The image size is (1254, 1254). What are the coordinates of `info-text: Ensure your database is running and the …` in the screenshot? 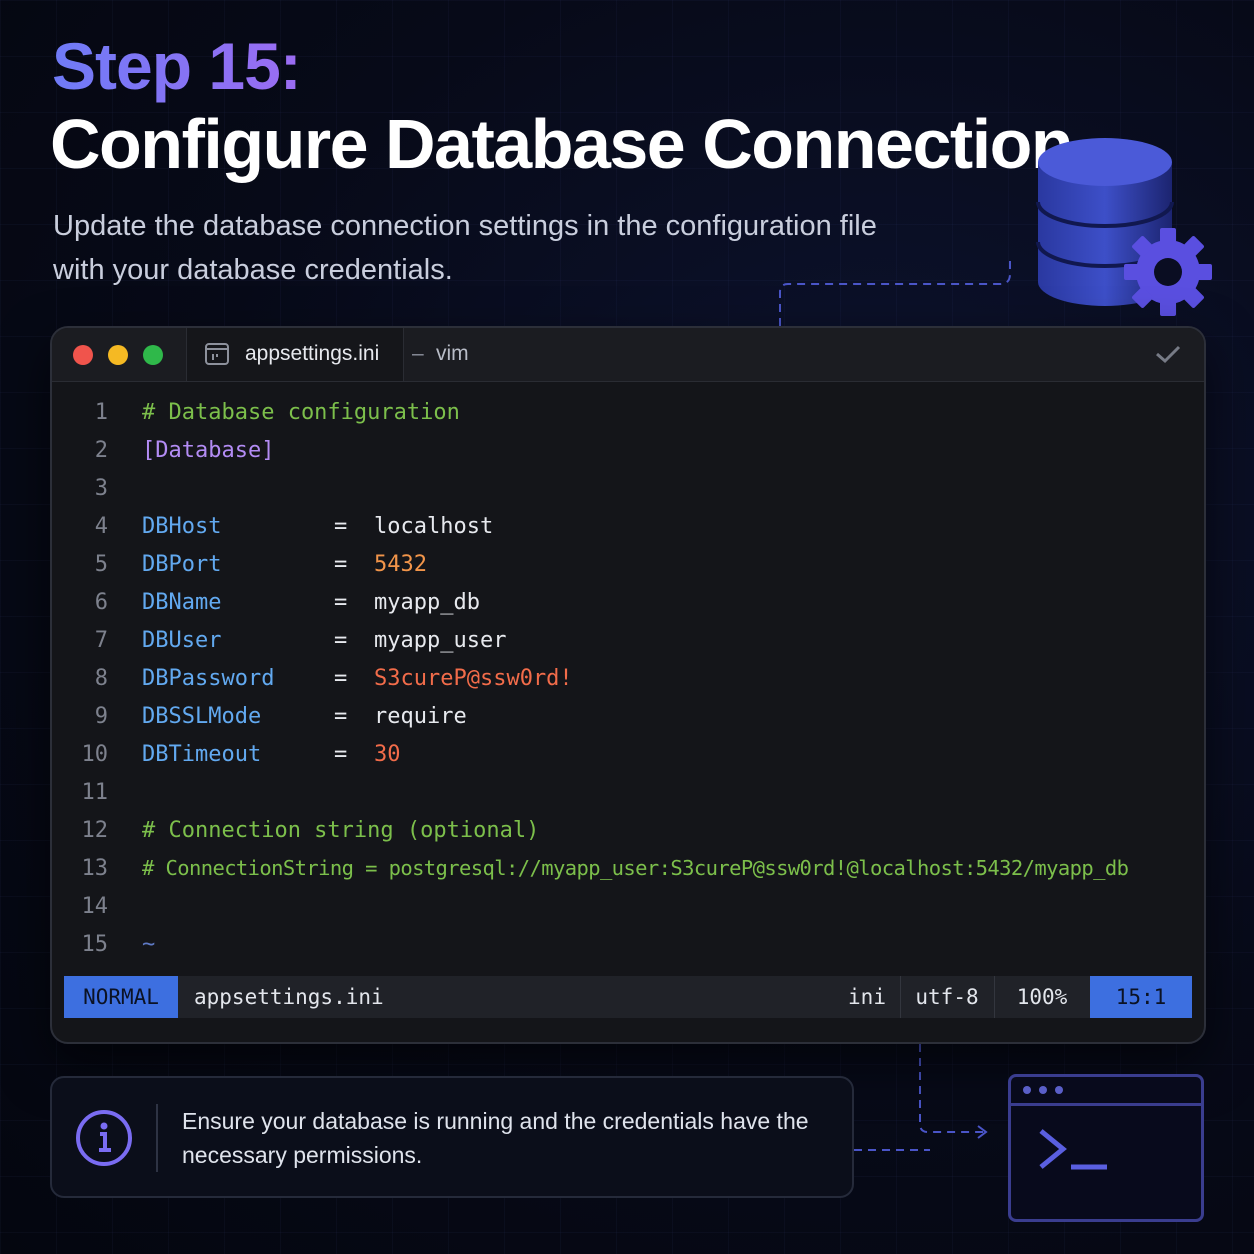 It's located at (495, 1138).